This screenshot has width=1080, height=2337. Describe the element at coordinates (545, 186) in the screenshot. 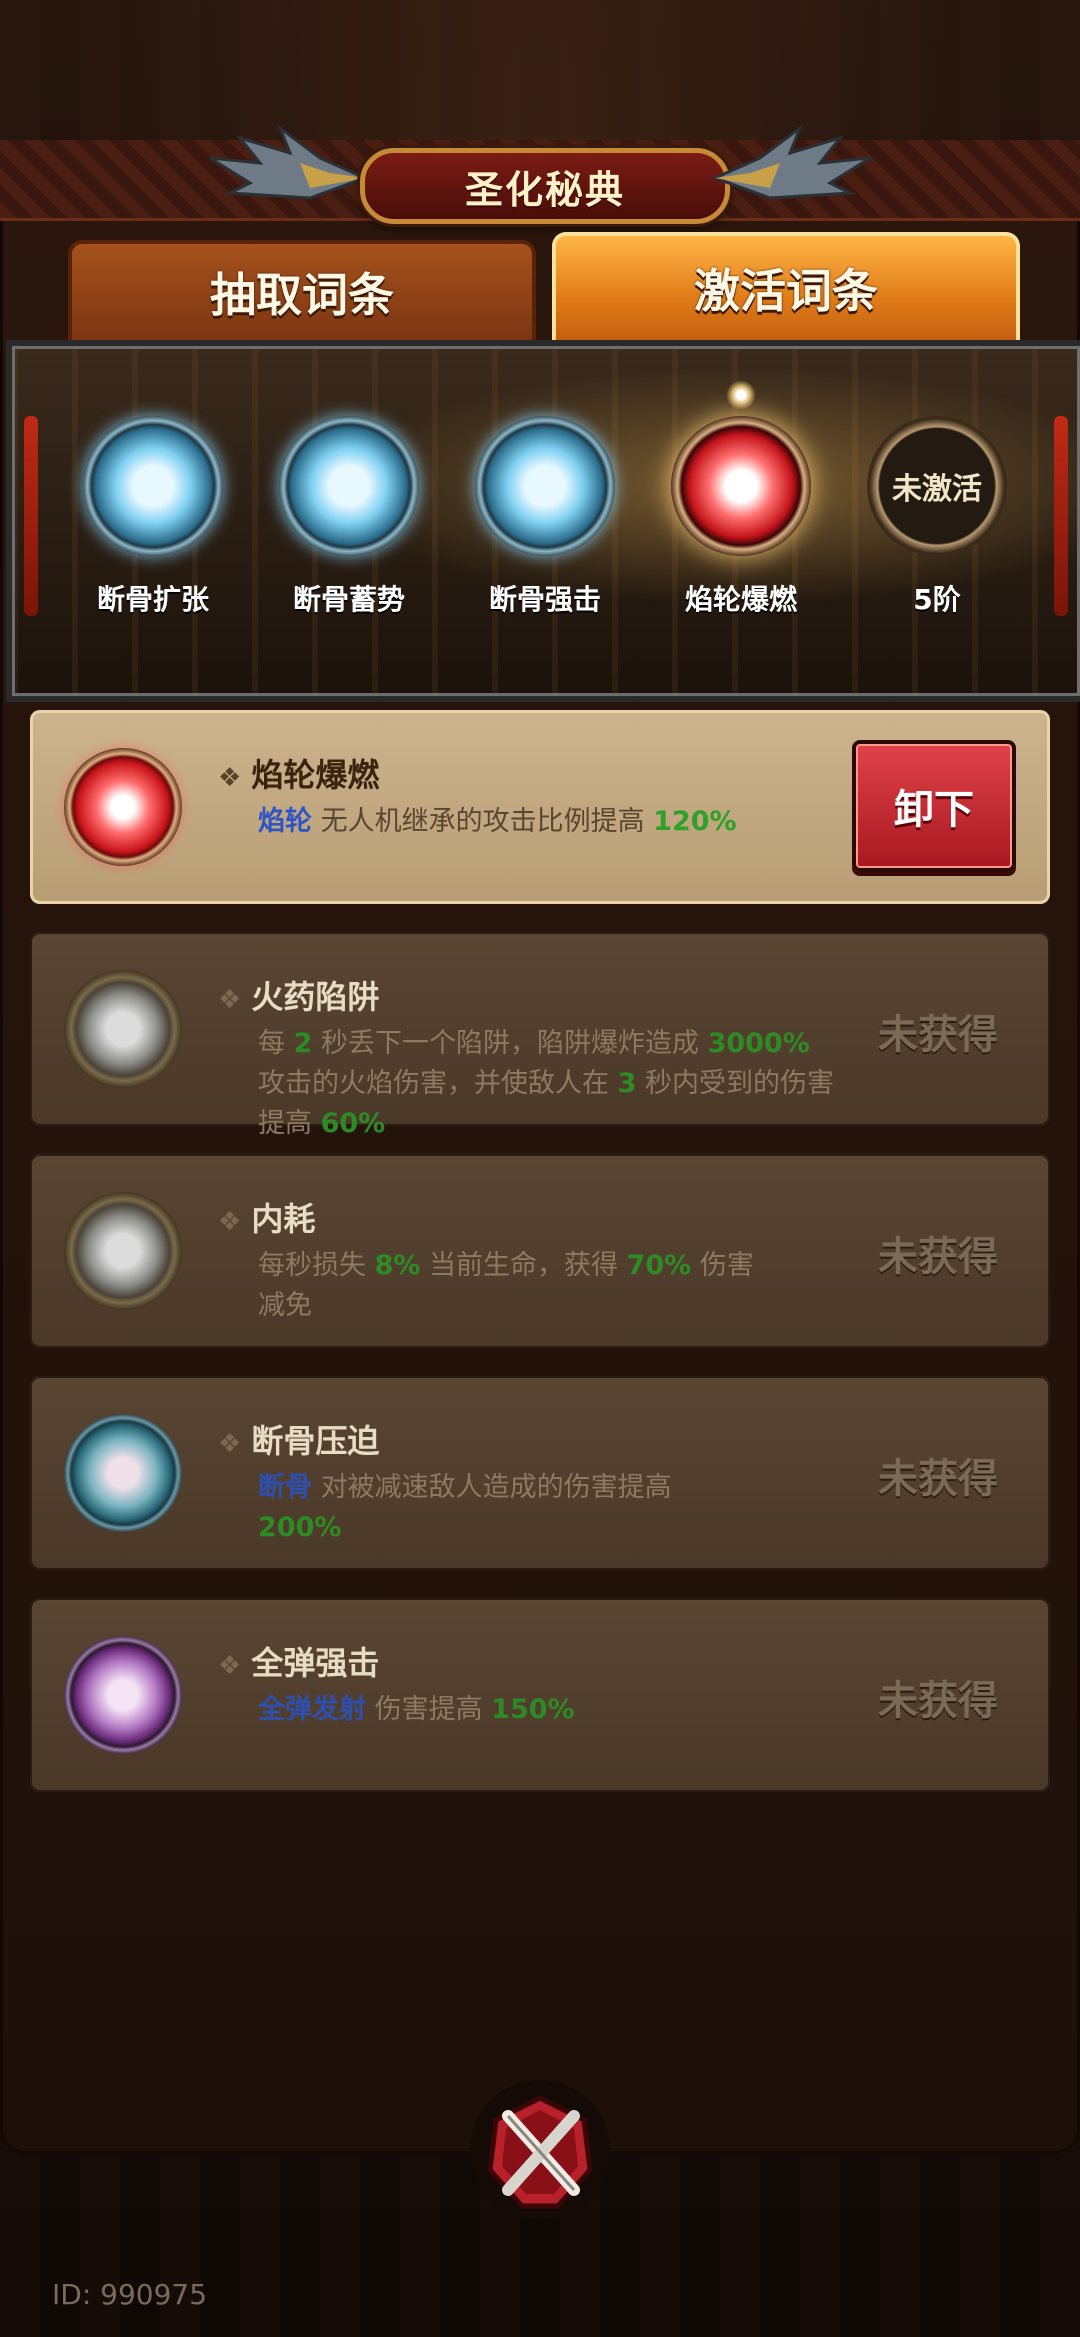

I see `page-title: 圣化秘典` at that location.